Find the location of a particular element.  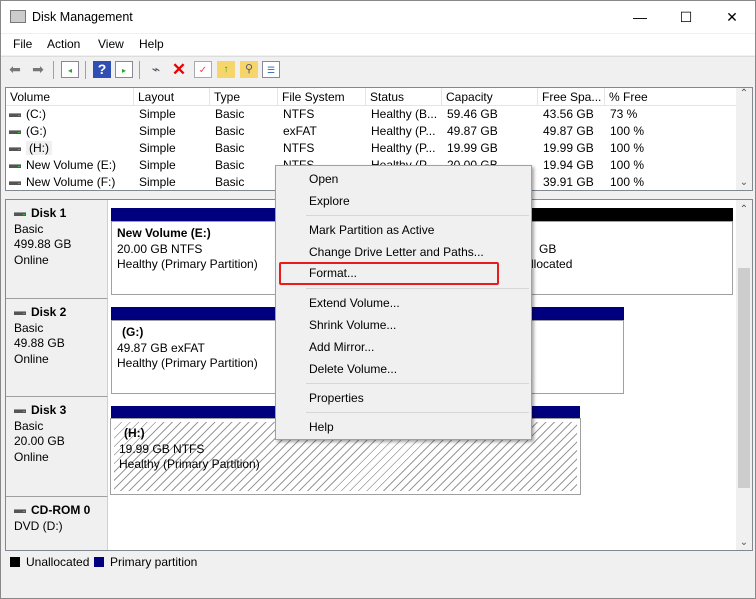

search-folder-icon: ⚲ is located at coordinates (249, 69).